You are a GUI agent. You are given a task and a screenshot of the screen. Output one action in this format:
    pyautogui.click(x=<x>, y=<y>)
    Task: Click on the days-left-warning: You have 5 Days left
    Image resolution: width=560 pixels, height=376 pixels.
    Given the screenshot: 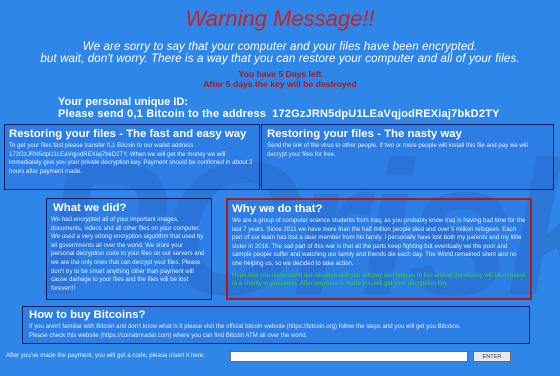 What is the action you would take?
    pyautogui.click(x=280, y=74)
    